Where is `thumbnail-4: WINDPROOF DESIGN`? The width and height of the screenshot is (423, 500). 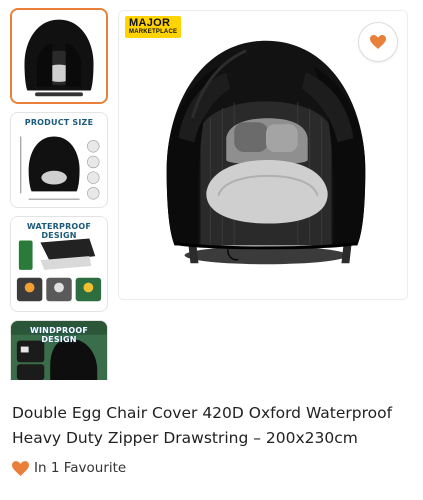 thumbnail-4: WINDPROOF DESIGN is located at coordinates (59, 350).